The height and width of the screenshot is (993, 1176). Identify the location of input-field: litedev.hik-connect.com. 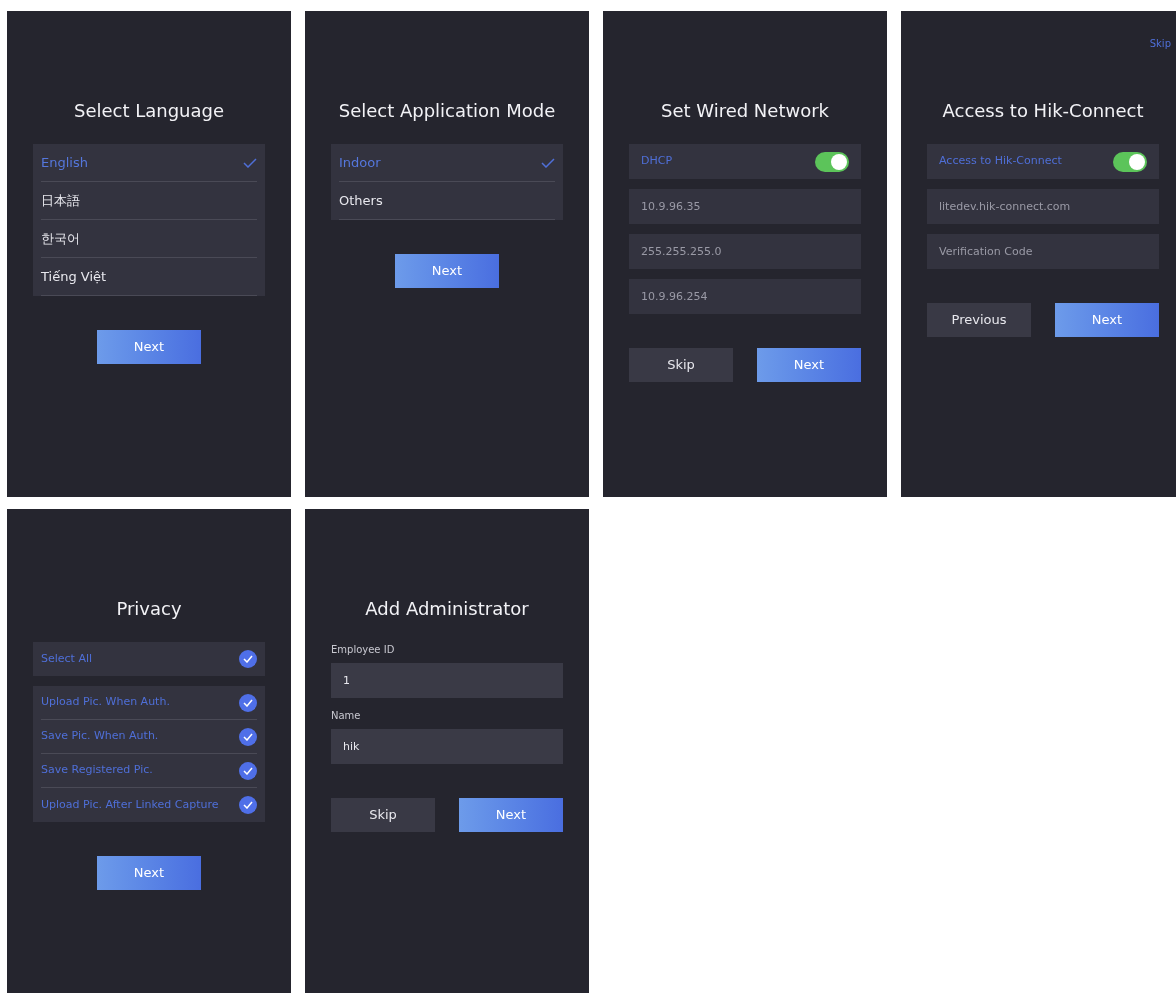
(1043, 206).